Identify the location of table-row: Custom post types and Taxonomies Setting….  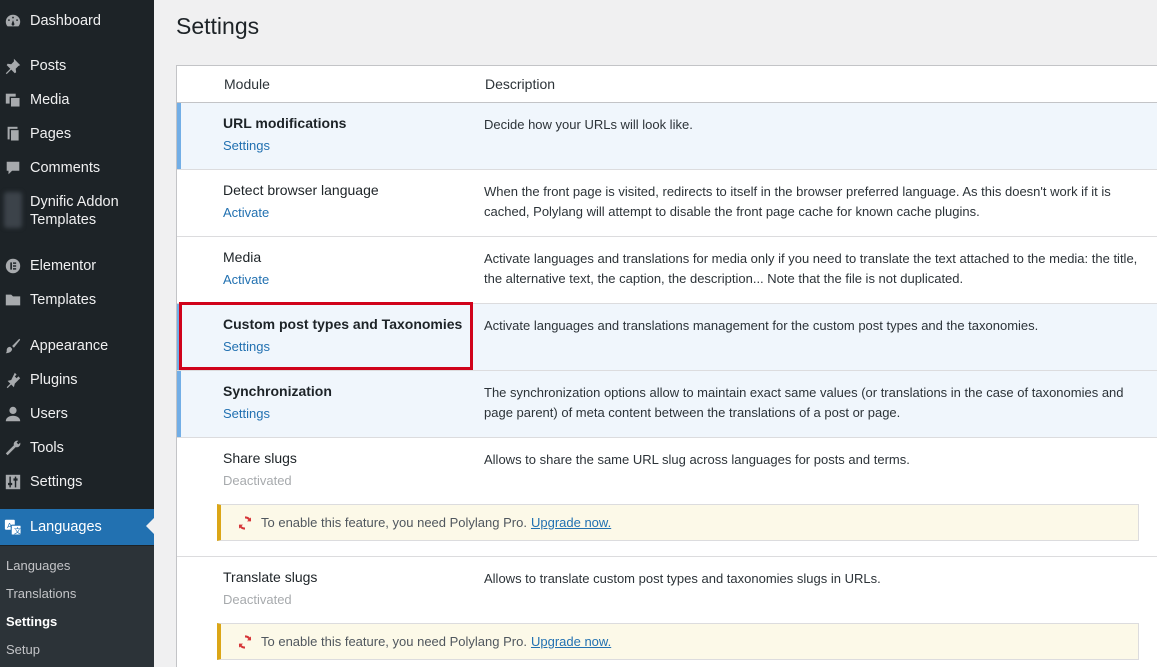
(667, 337).